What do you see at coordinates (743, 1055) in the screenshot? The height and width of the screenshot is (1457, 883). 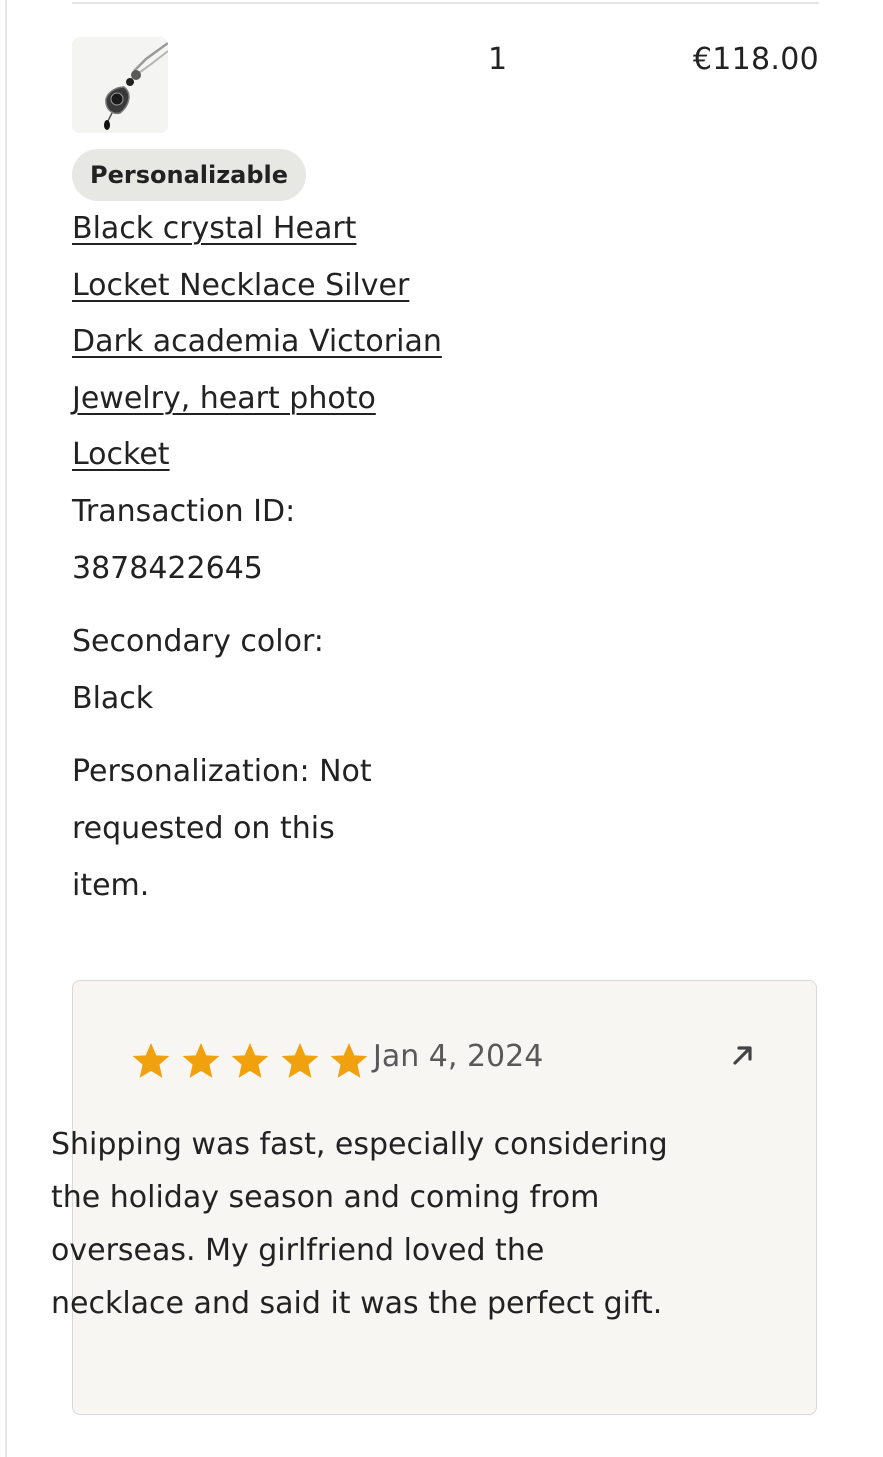 I see `arrow-up-right-icon` at bounding box center [743, 1055].